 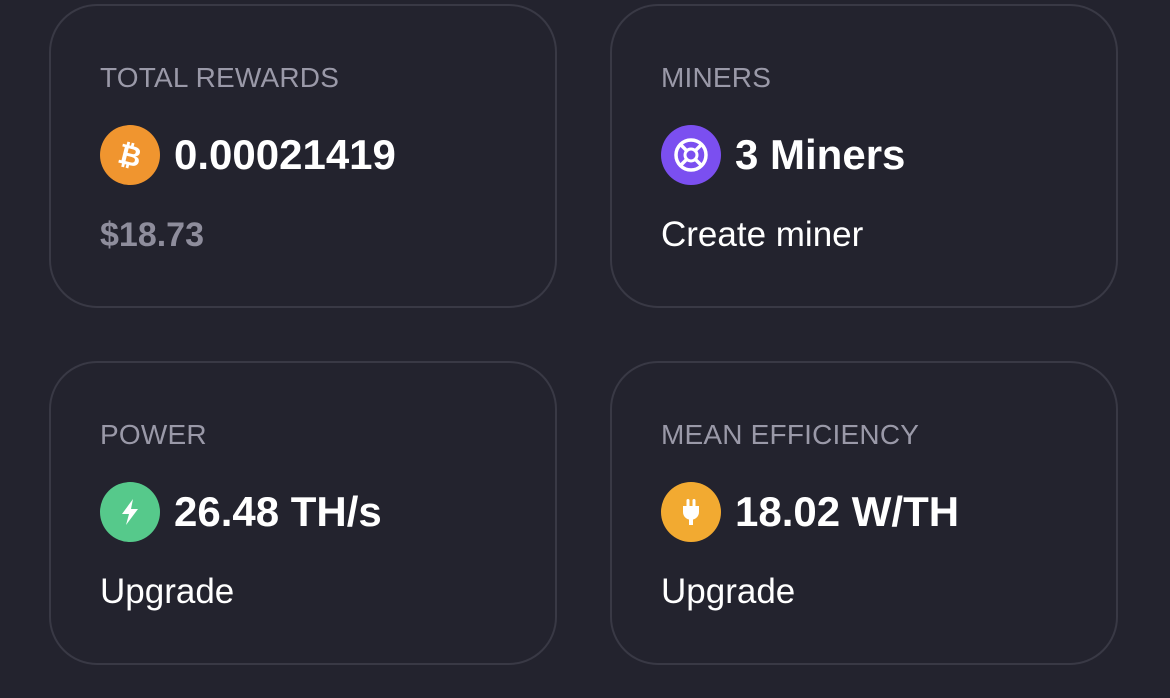 What do you see at coordinates (691, 155) in the screenshot?
I see `miner-network-icon` at bounding box center [691, 155].